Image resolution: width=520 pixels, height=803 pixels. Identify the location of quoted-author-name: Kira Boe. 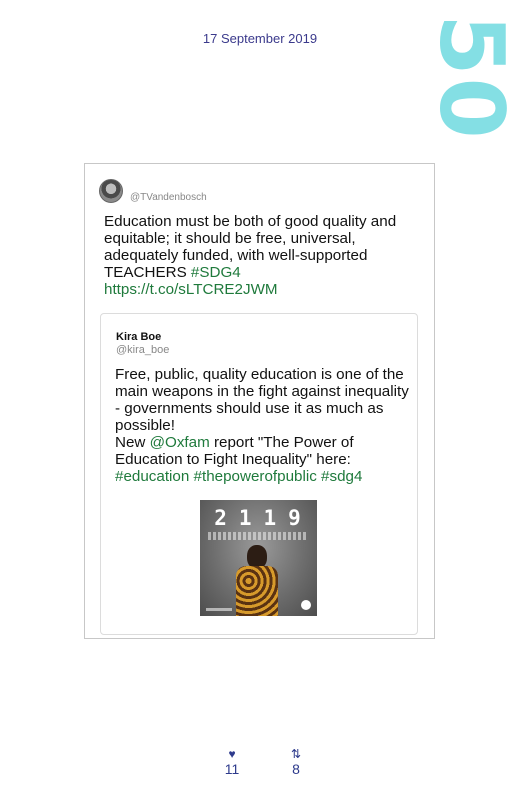
(138, 337).